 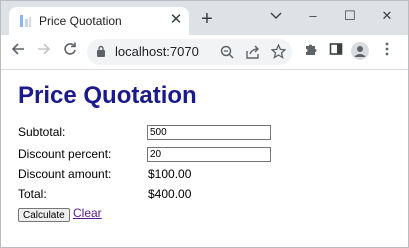 I want to click on lock-icon, so click(x=101, y=54).